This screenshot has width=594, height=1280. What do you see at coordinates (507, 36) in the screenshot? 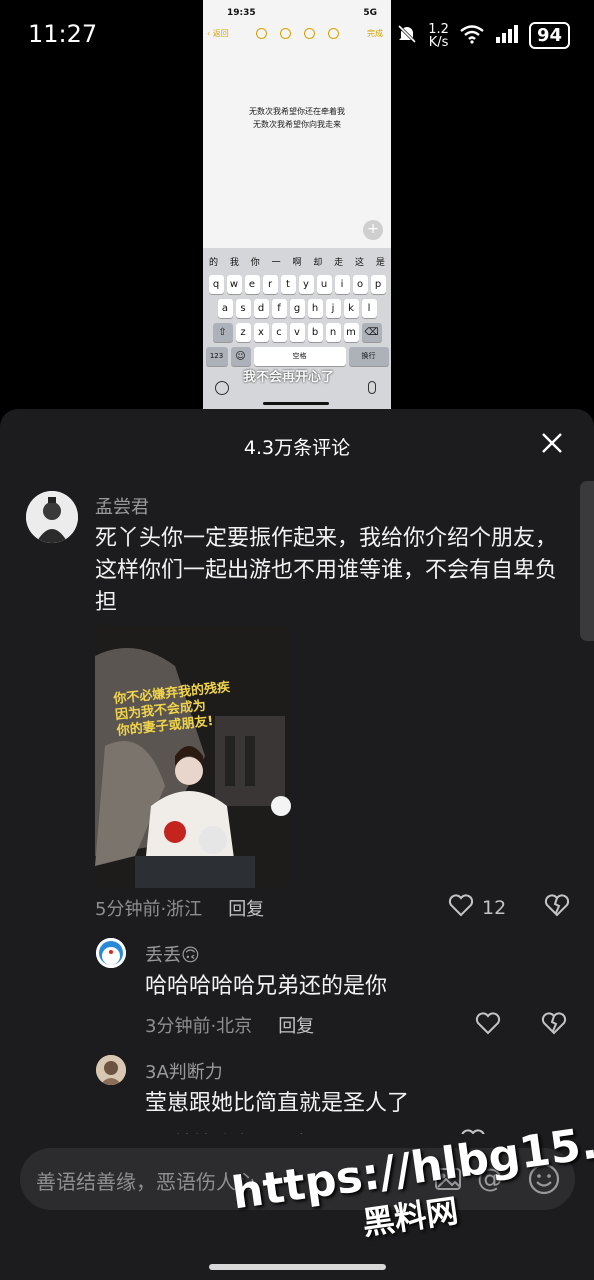
I see `cell-signal-icon` at bounding box center [507, 36].